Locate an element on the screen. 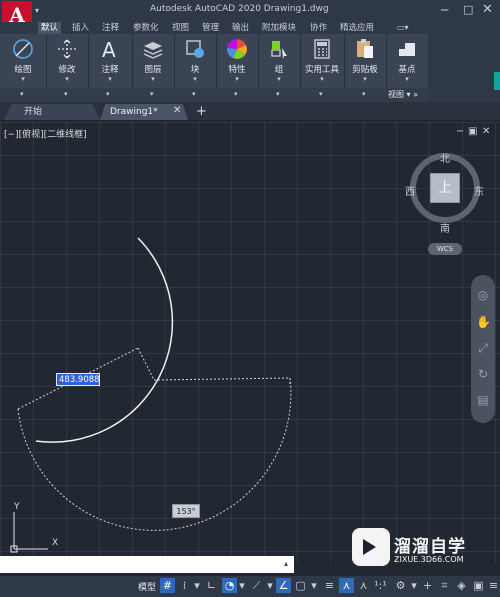 The height and width of the screenshot is (597, 500). ribbon-empty-area is located at coordinates (464, 68).